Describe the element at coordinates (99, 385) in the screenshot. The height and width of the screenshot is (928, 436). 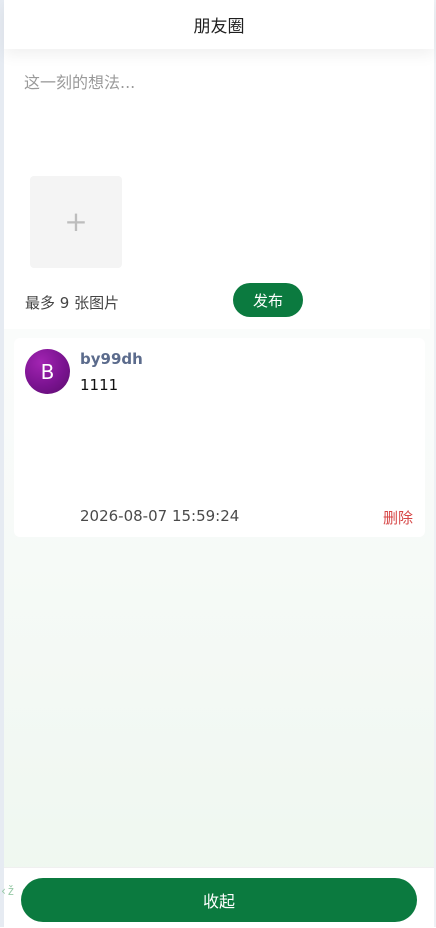
I see `post-content: 1111` at that location.